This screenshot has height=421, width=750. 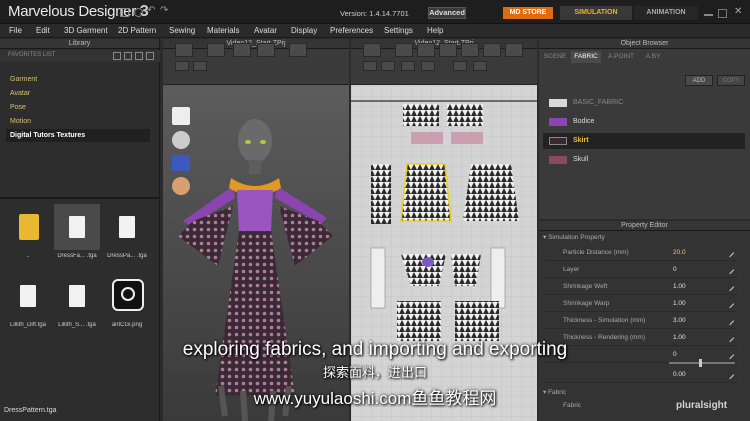 What do you see at coordinates (555, 57) in the screenshot?
I see `tab-scene: SCENE` at bounding box center [555, 57].